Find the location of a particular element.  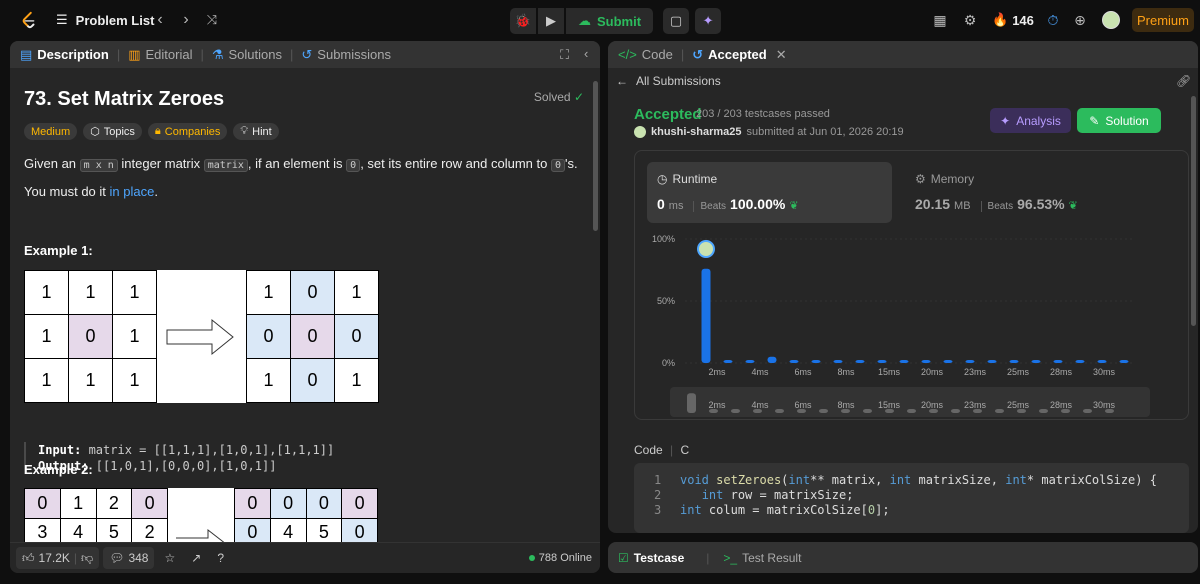

submit-button: ☁ Submit is located at coordinates (610, 21).